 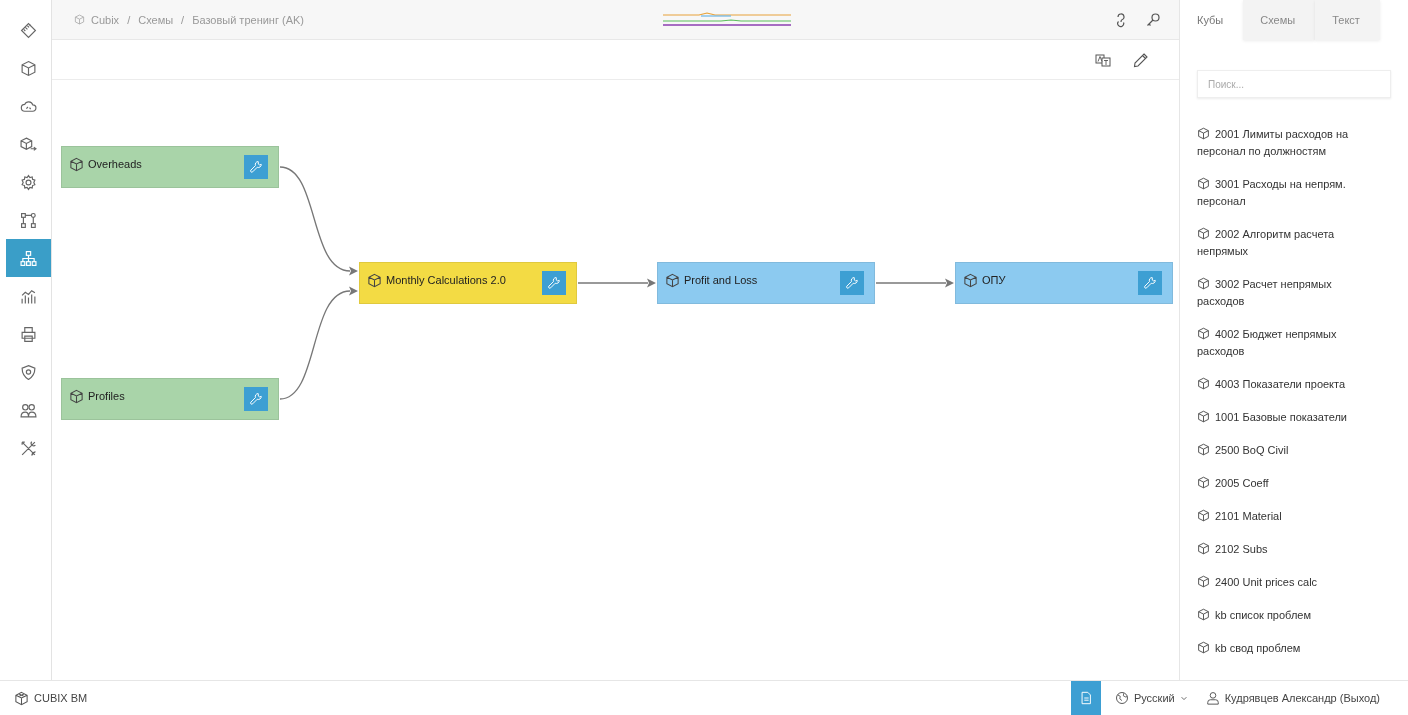 I want to click on cube-list-item: 1001 Базовые показатели, so click(x=1287, y=417).